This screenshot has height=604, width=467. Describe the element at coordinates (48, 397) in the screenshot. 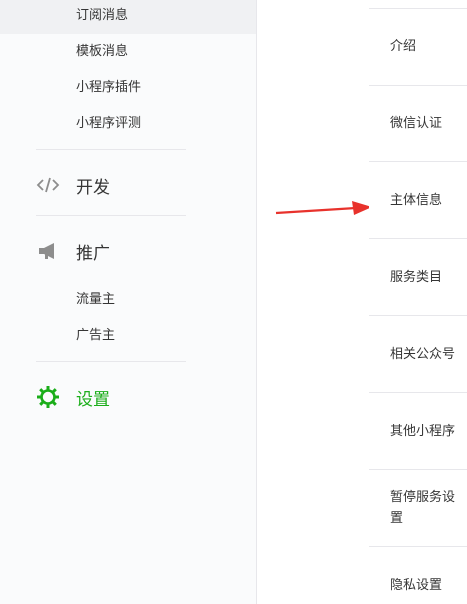

I see `gear-icon` at that location.